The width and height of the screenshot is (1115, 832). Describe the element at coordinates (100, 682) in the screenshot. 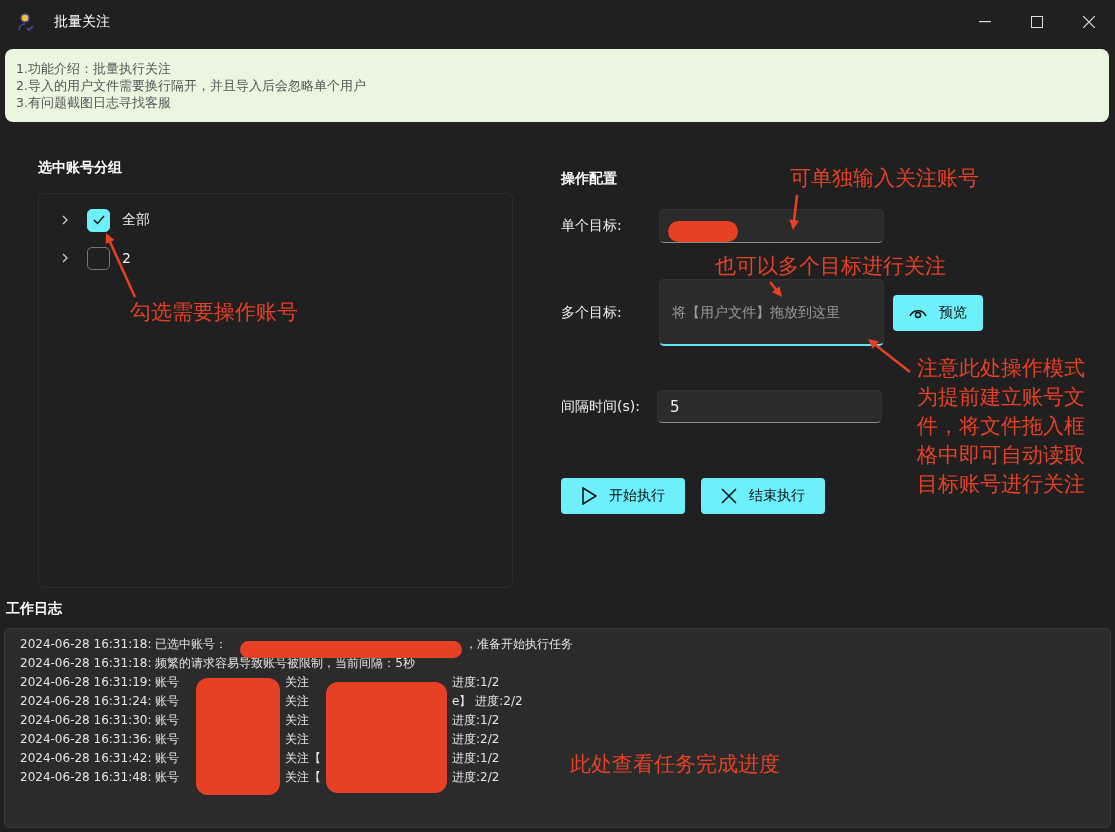

I see `log-text: 2024-06-28 16:31:19: 账号` at that location.